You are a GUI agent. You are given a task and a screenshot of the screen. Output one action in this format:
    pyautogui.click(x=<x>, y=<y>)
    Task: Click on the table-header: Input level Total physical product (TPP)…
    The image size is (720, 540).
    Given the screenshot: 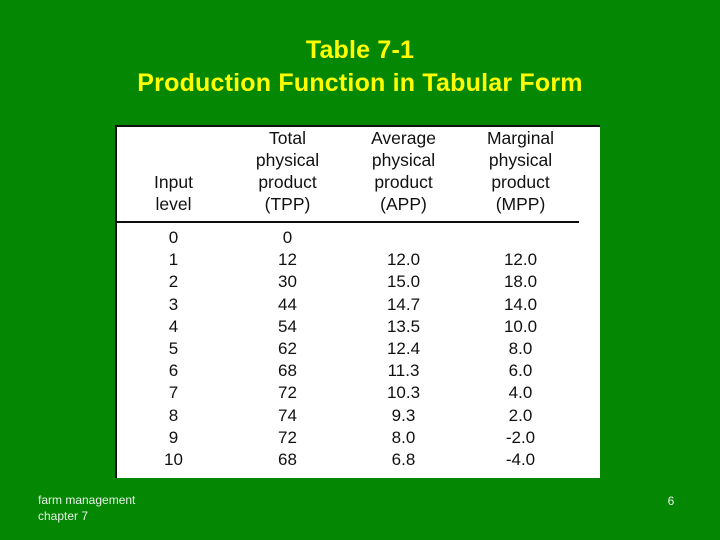 What is the action you would take?
    pyautogui.click(x=348, y=175)
    